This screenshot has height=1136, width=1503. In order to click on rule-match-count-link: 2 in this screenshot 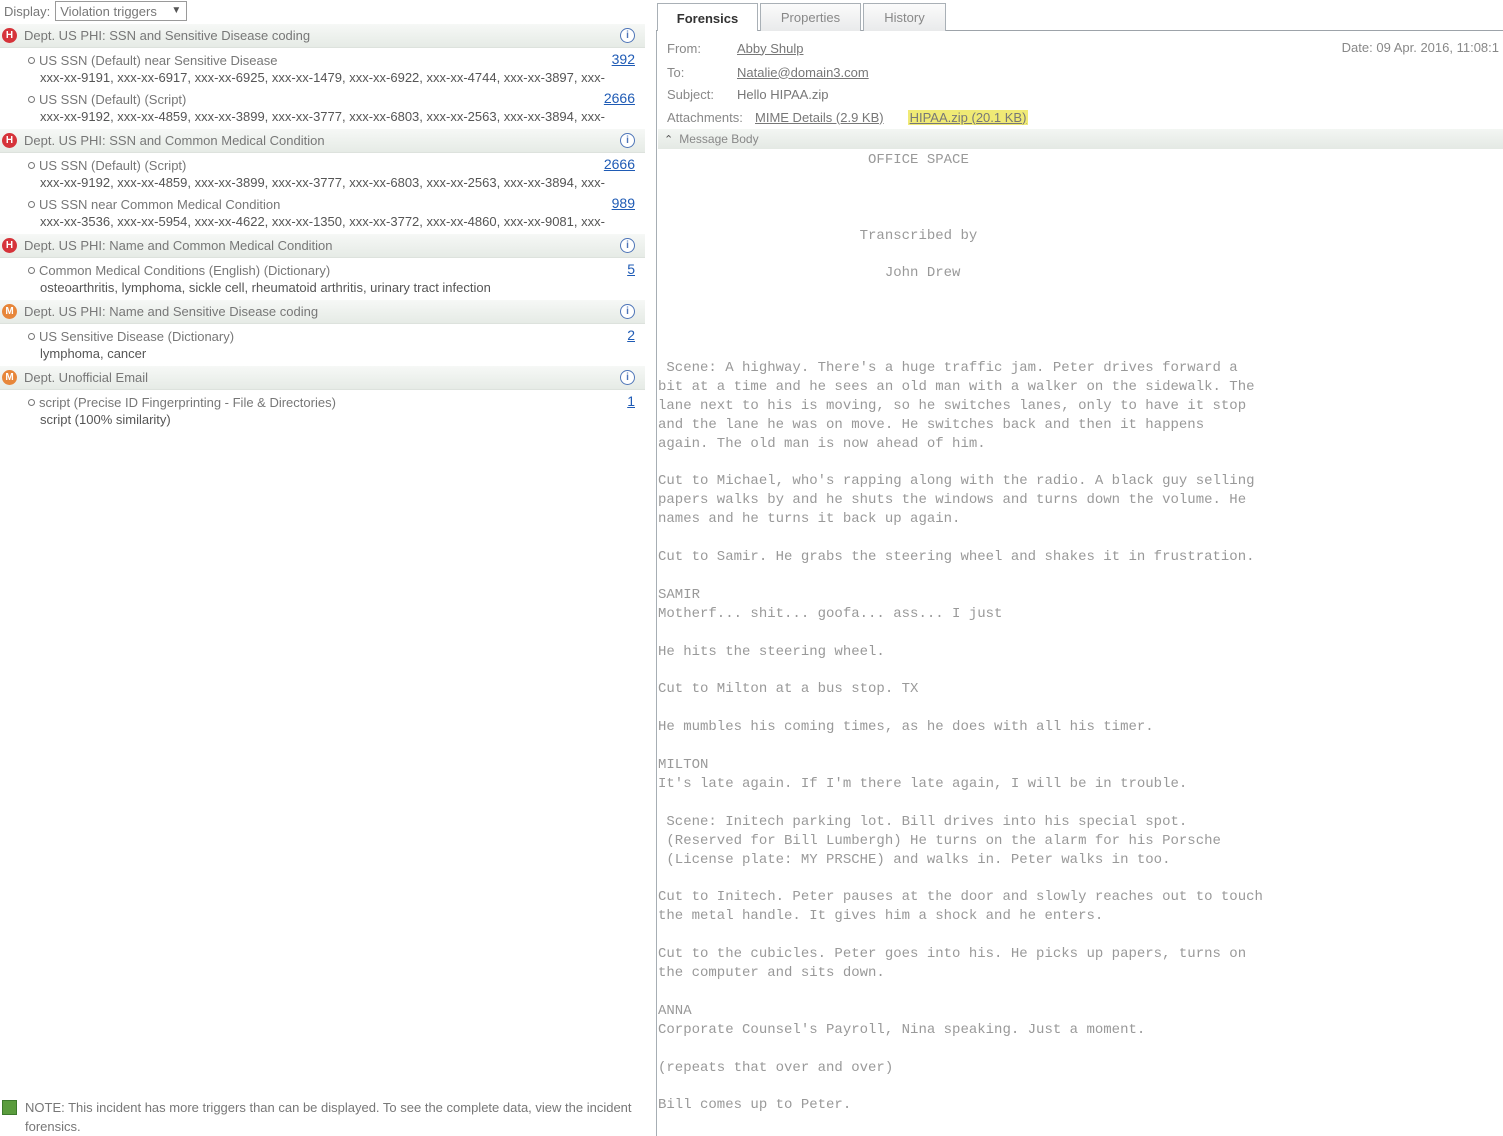, I will do `click(631, 335)`.